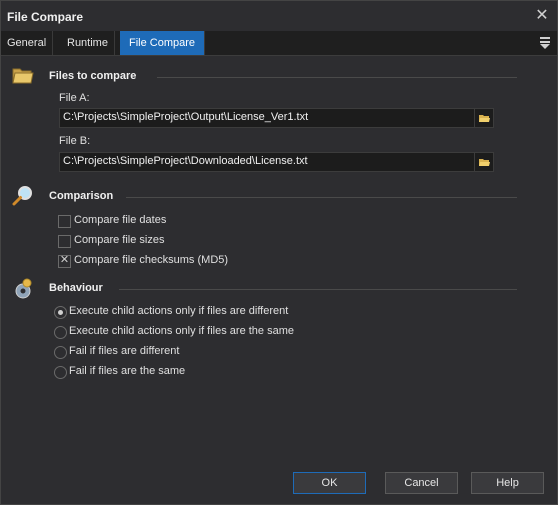 The width and height of the screenshot is (558, 505). I want to click on checkbox-label: Compare file dates, so click(120, 220).